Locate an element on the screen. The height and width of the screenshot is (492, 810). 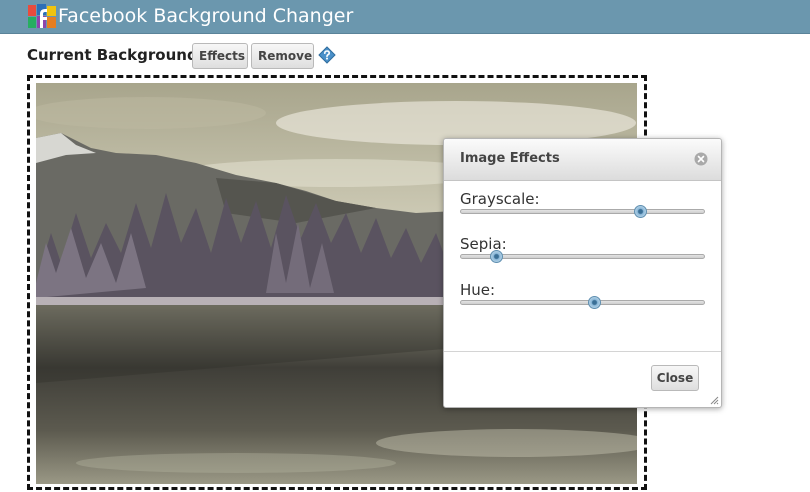
top-bar: Facebook Background Changer is located at coordinates (405, 17).